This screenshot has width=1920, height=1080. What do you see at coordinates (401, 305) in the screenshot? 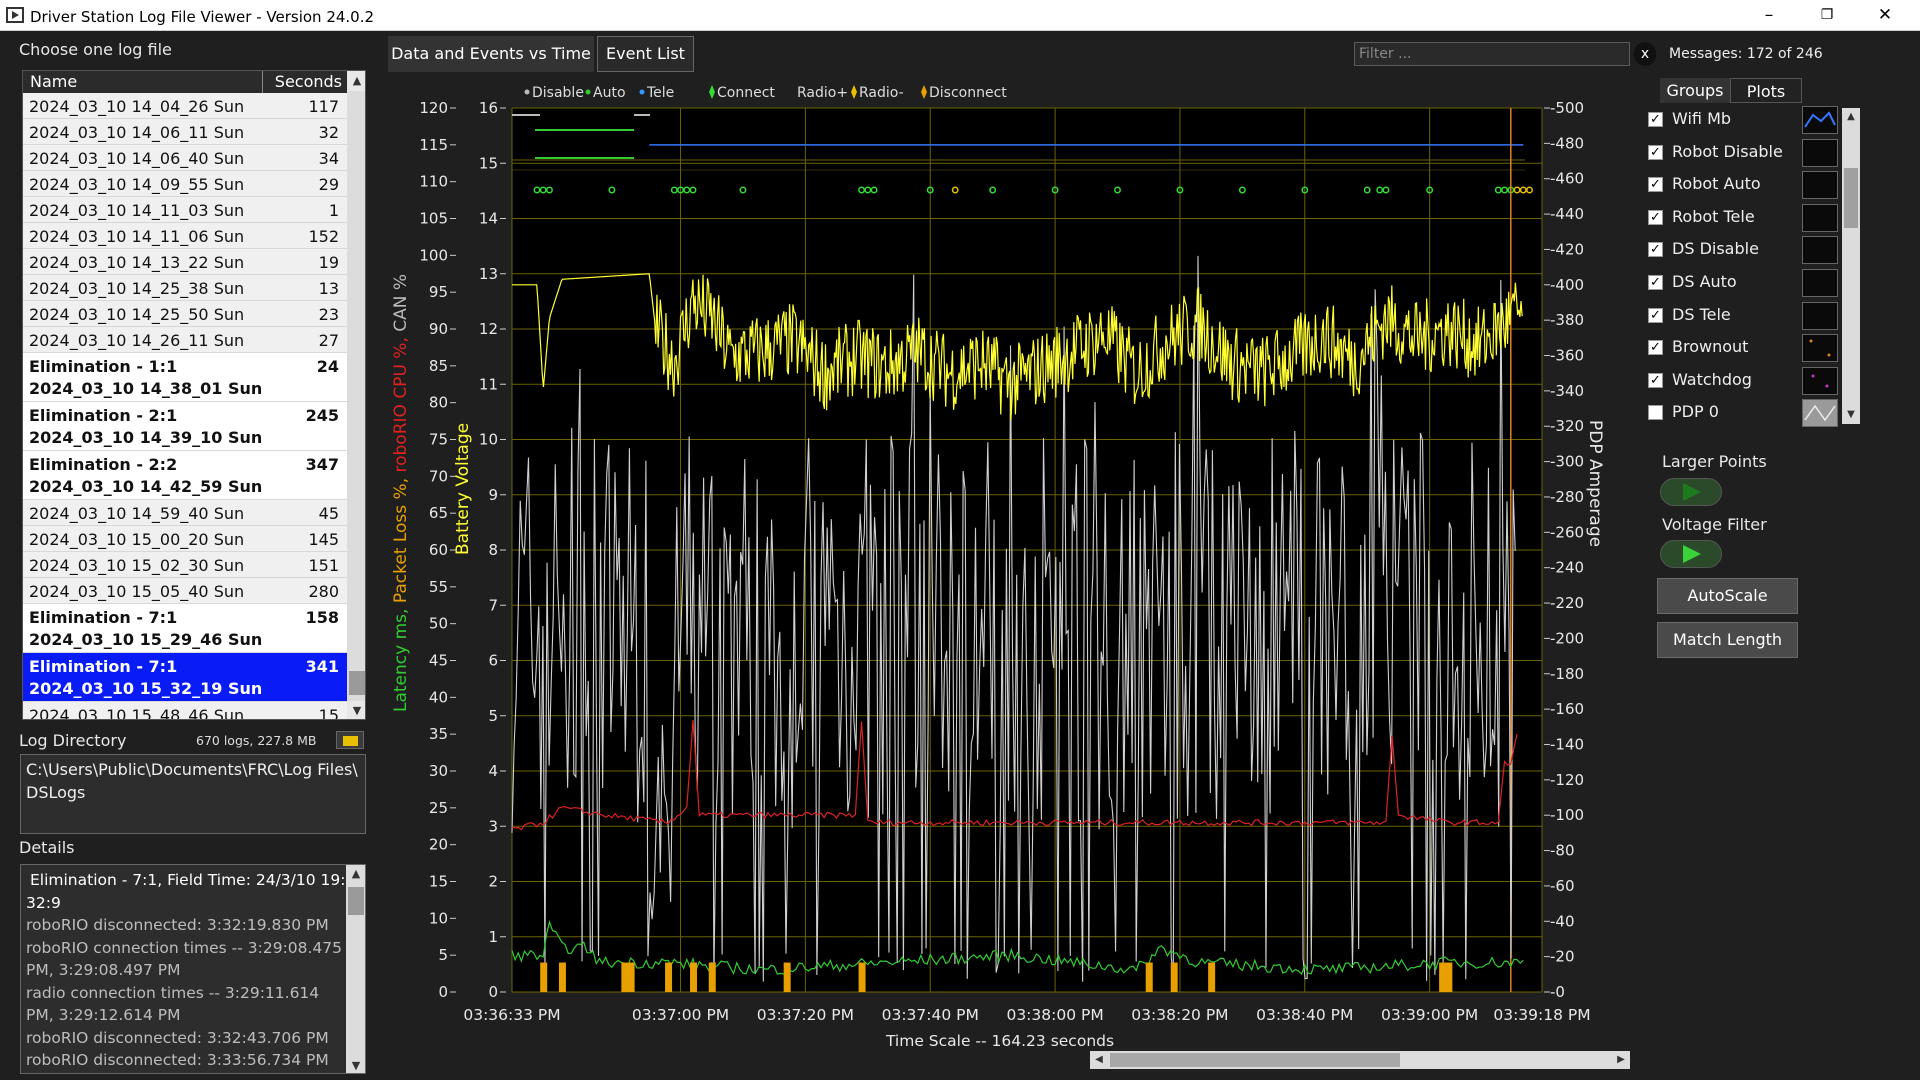
I see `y-axis-title-part: CAN %` at bounding box center [401, 305].